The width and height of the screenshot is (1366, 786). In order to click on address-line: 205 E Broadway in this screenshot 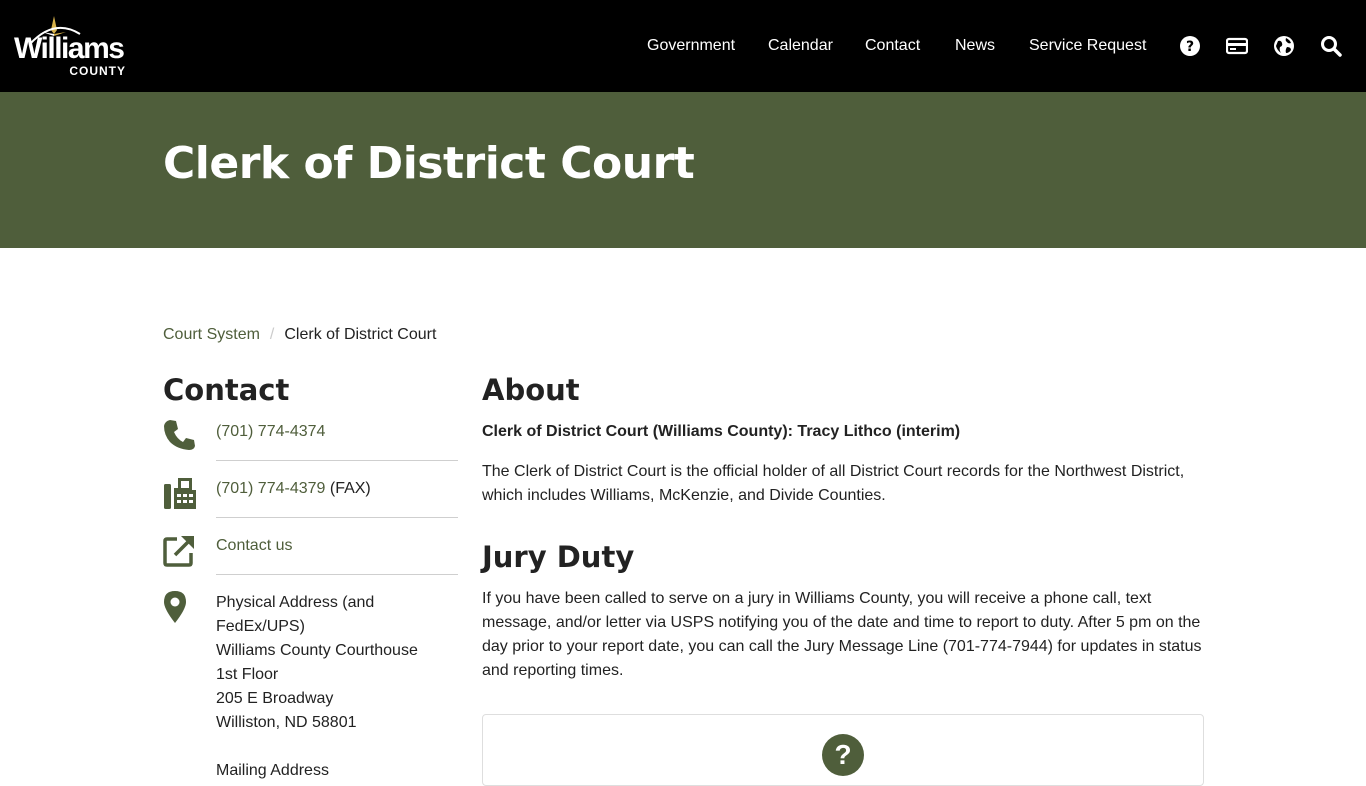, I will do `click(275, 698)`.